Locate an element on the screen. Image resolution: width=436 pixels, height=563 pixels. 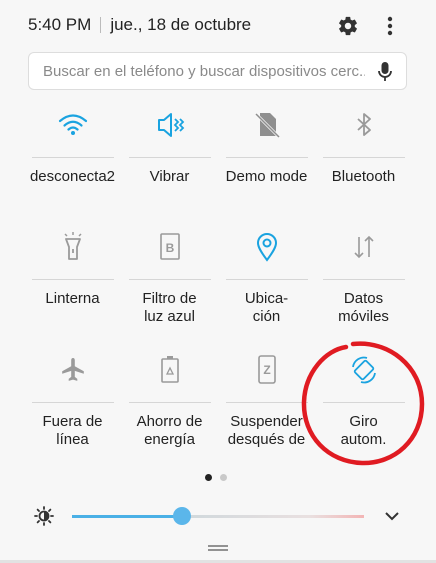
mobile-data-icon is located at coordinates (363, 247).